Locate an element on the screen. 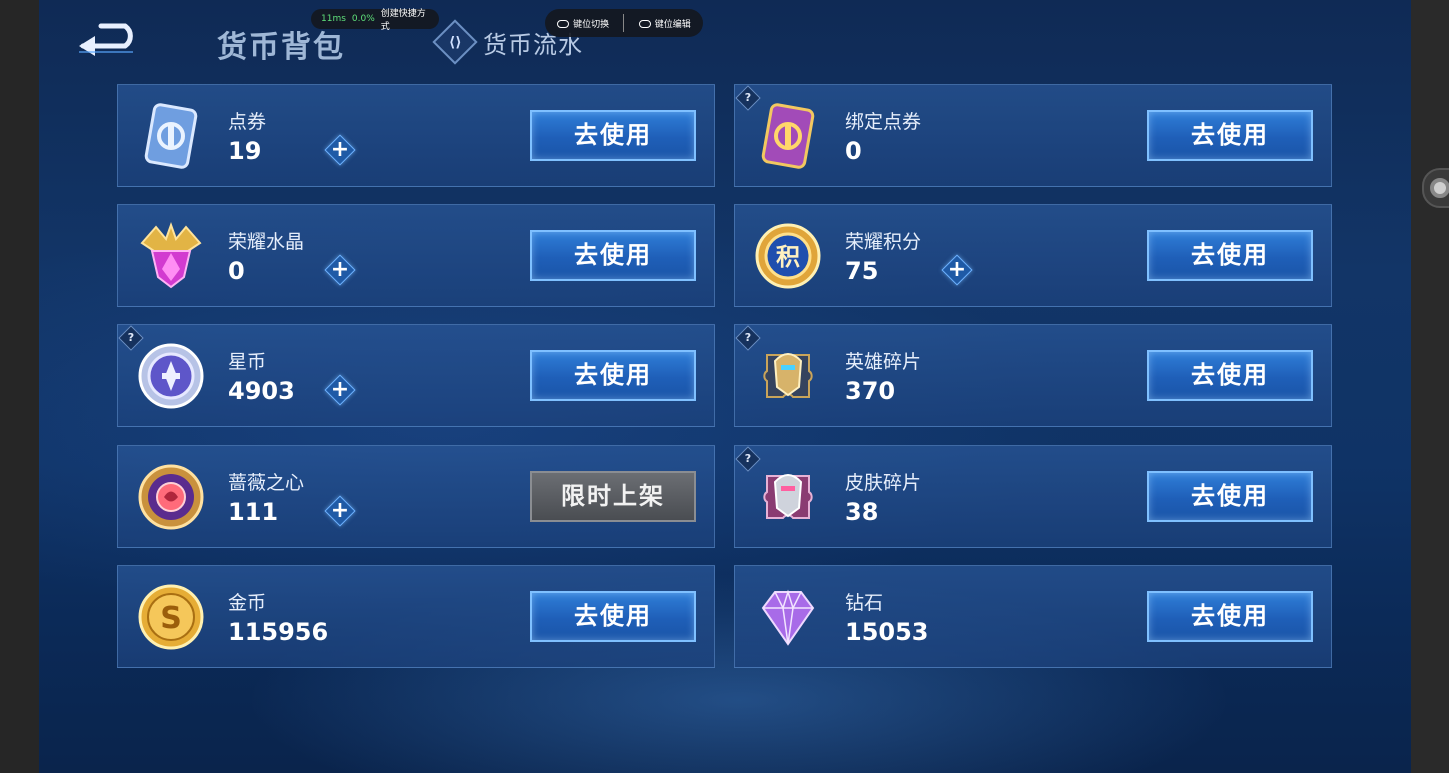 This screenshot has height=773, width=1449. gold-coin-icon: S is located at coordinates (171, 617).